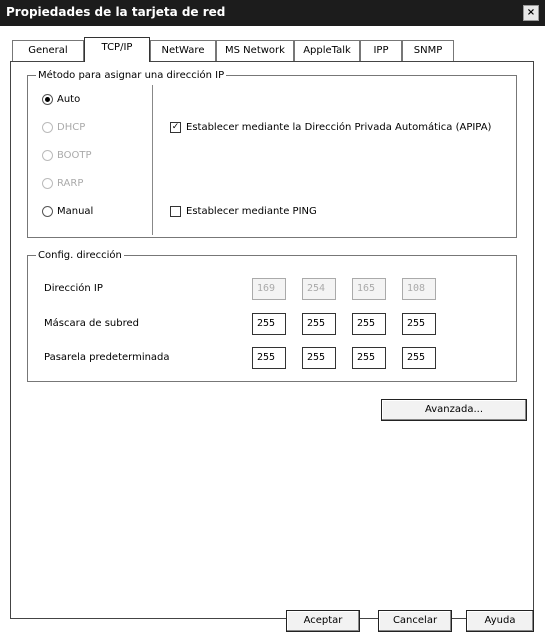 This screenshot has height=638, width=545. I want to click on tab-appletalk: AppleTalk, so click(327, 50).